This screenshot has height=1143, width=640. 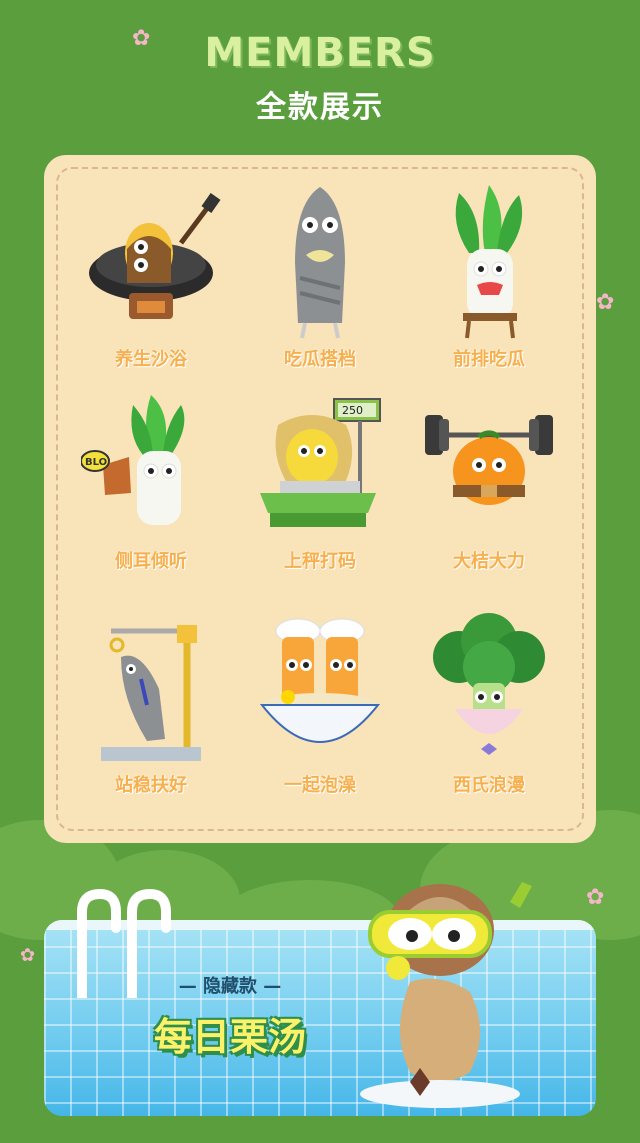 What do you see at coordinates (489, 561) in the screenshot?
I see `member-label: 大桔大力` at bounding box center [489, 561].